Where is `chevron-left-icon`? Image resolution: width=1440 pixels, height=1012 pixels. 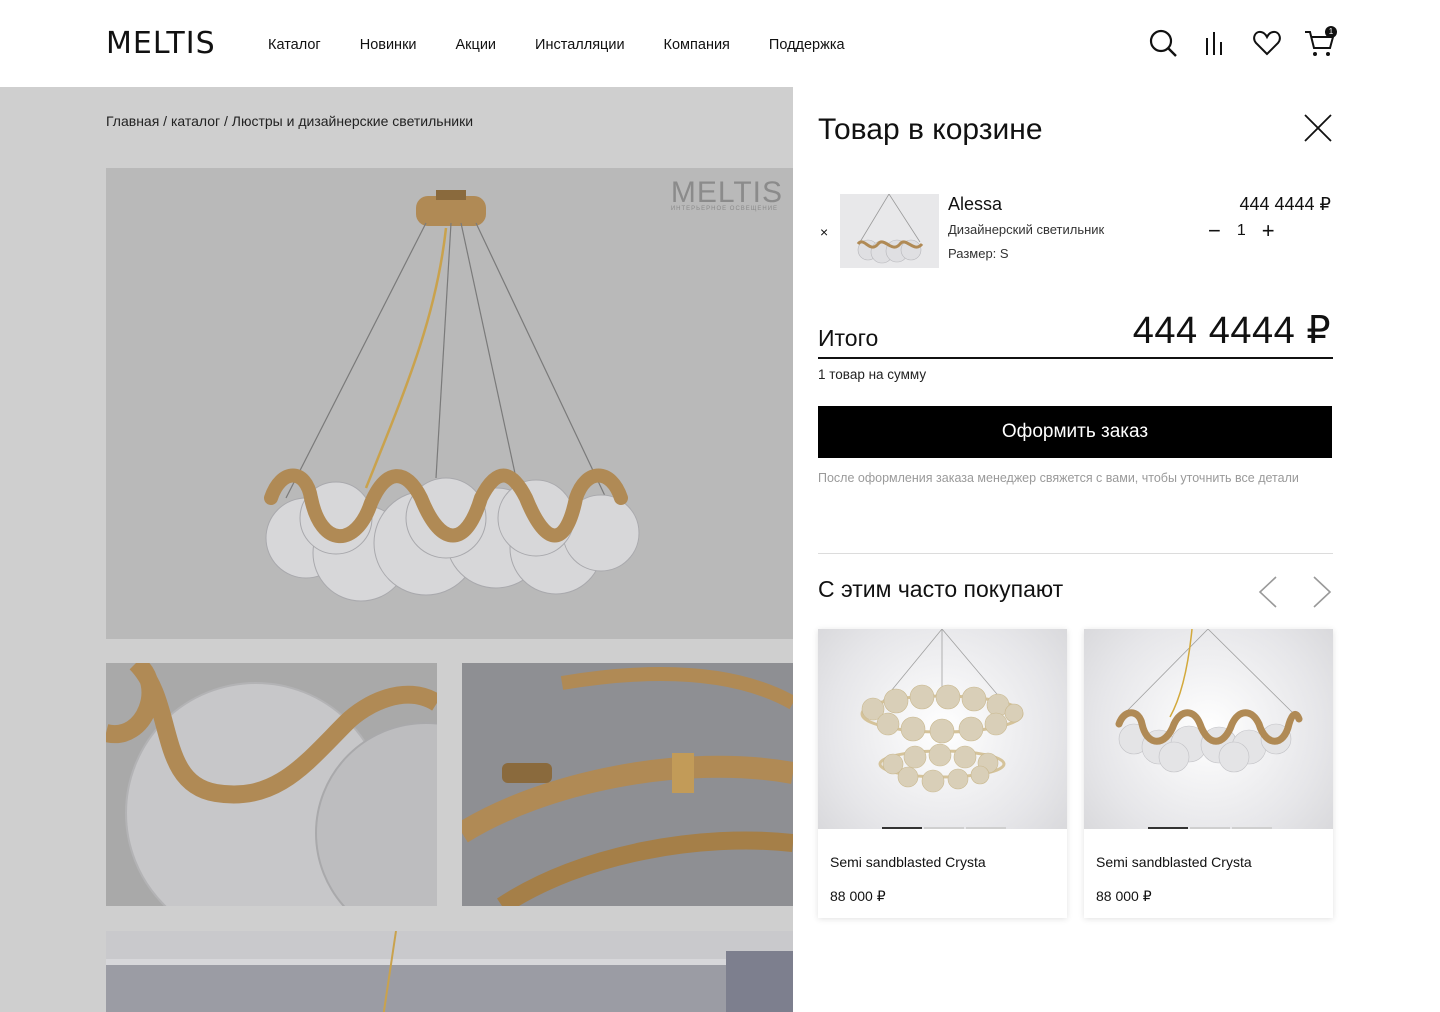 chevron-left-icon is located at coordinates (1268, 592).